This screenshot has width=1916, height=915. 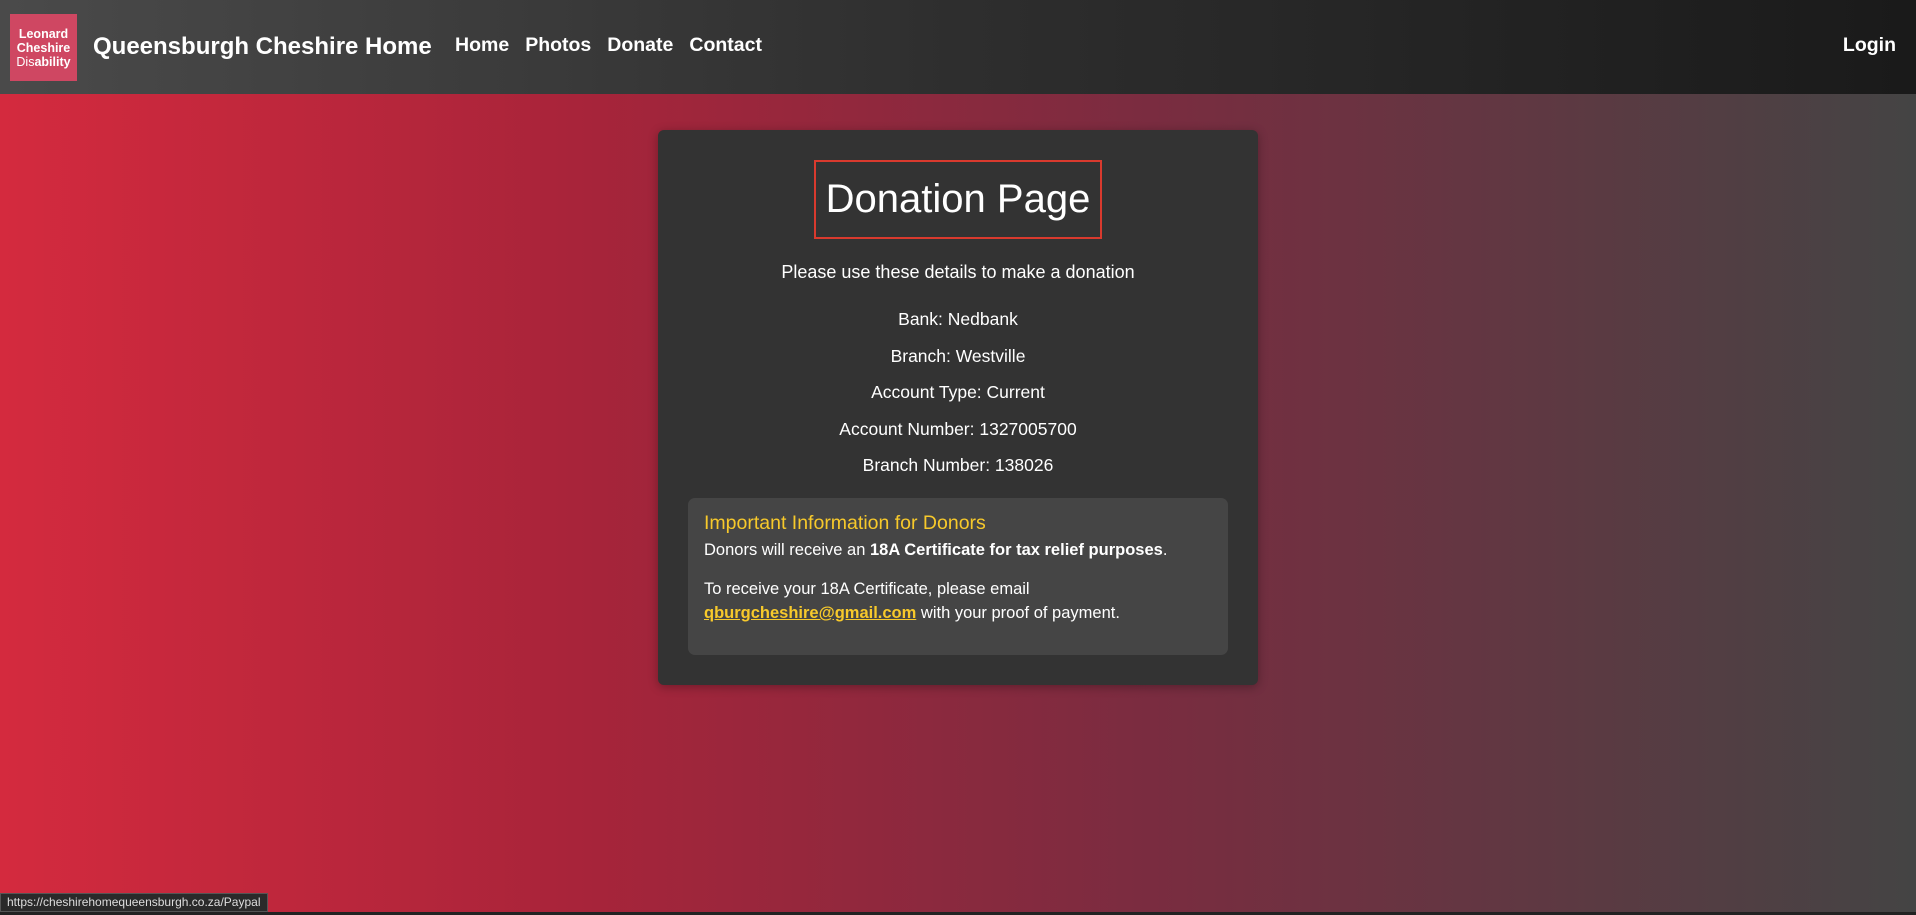 What do you see at coordinates (958, 355) in the screenshot?
I see `detail-branch: Branch: Westville` at bounding box center [958, 355].